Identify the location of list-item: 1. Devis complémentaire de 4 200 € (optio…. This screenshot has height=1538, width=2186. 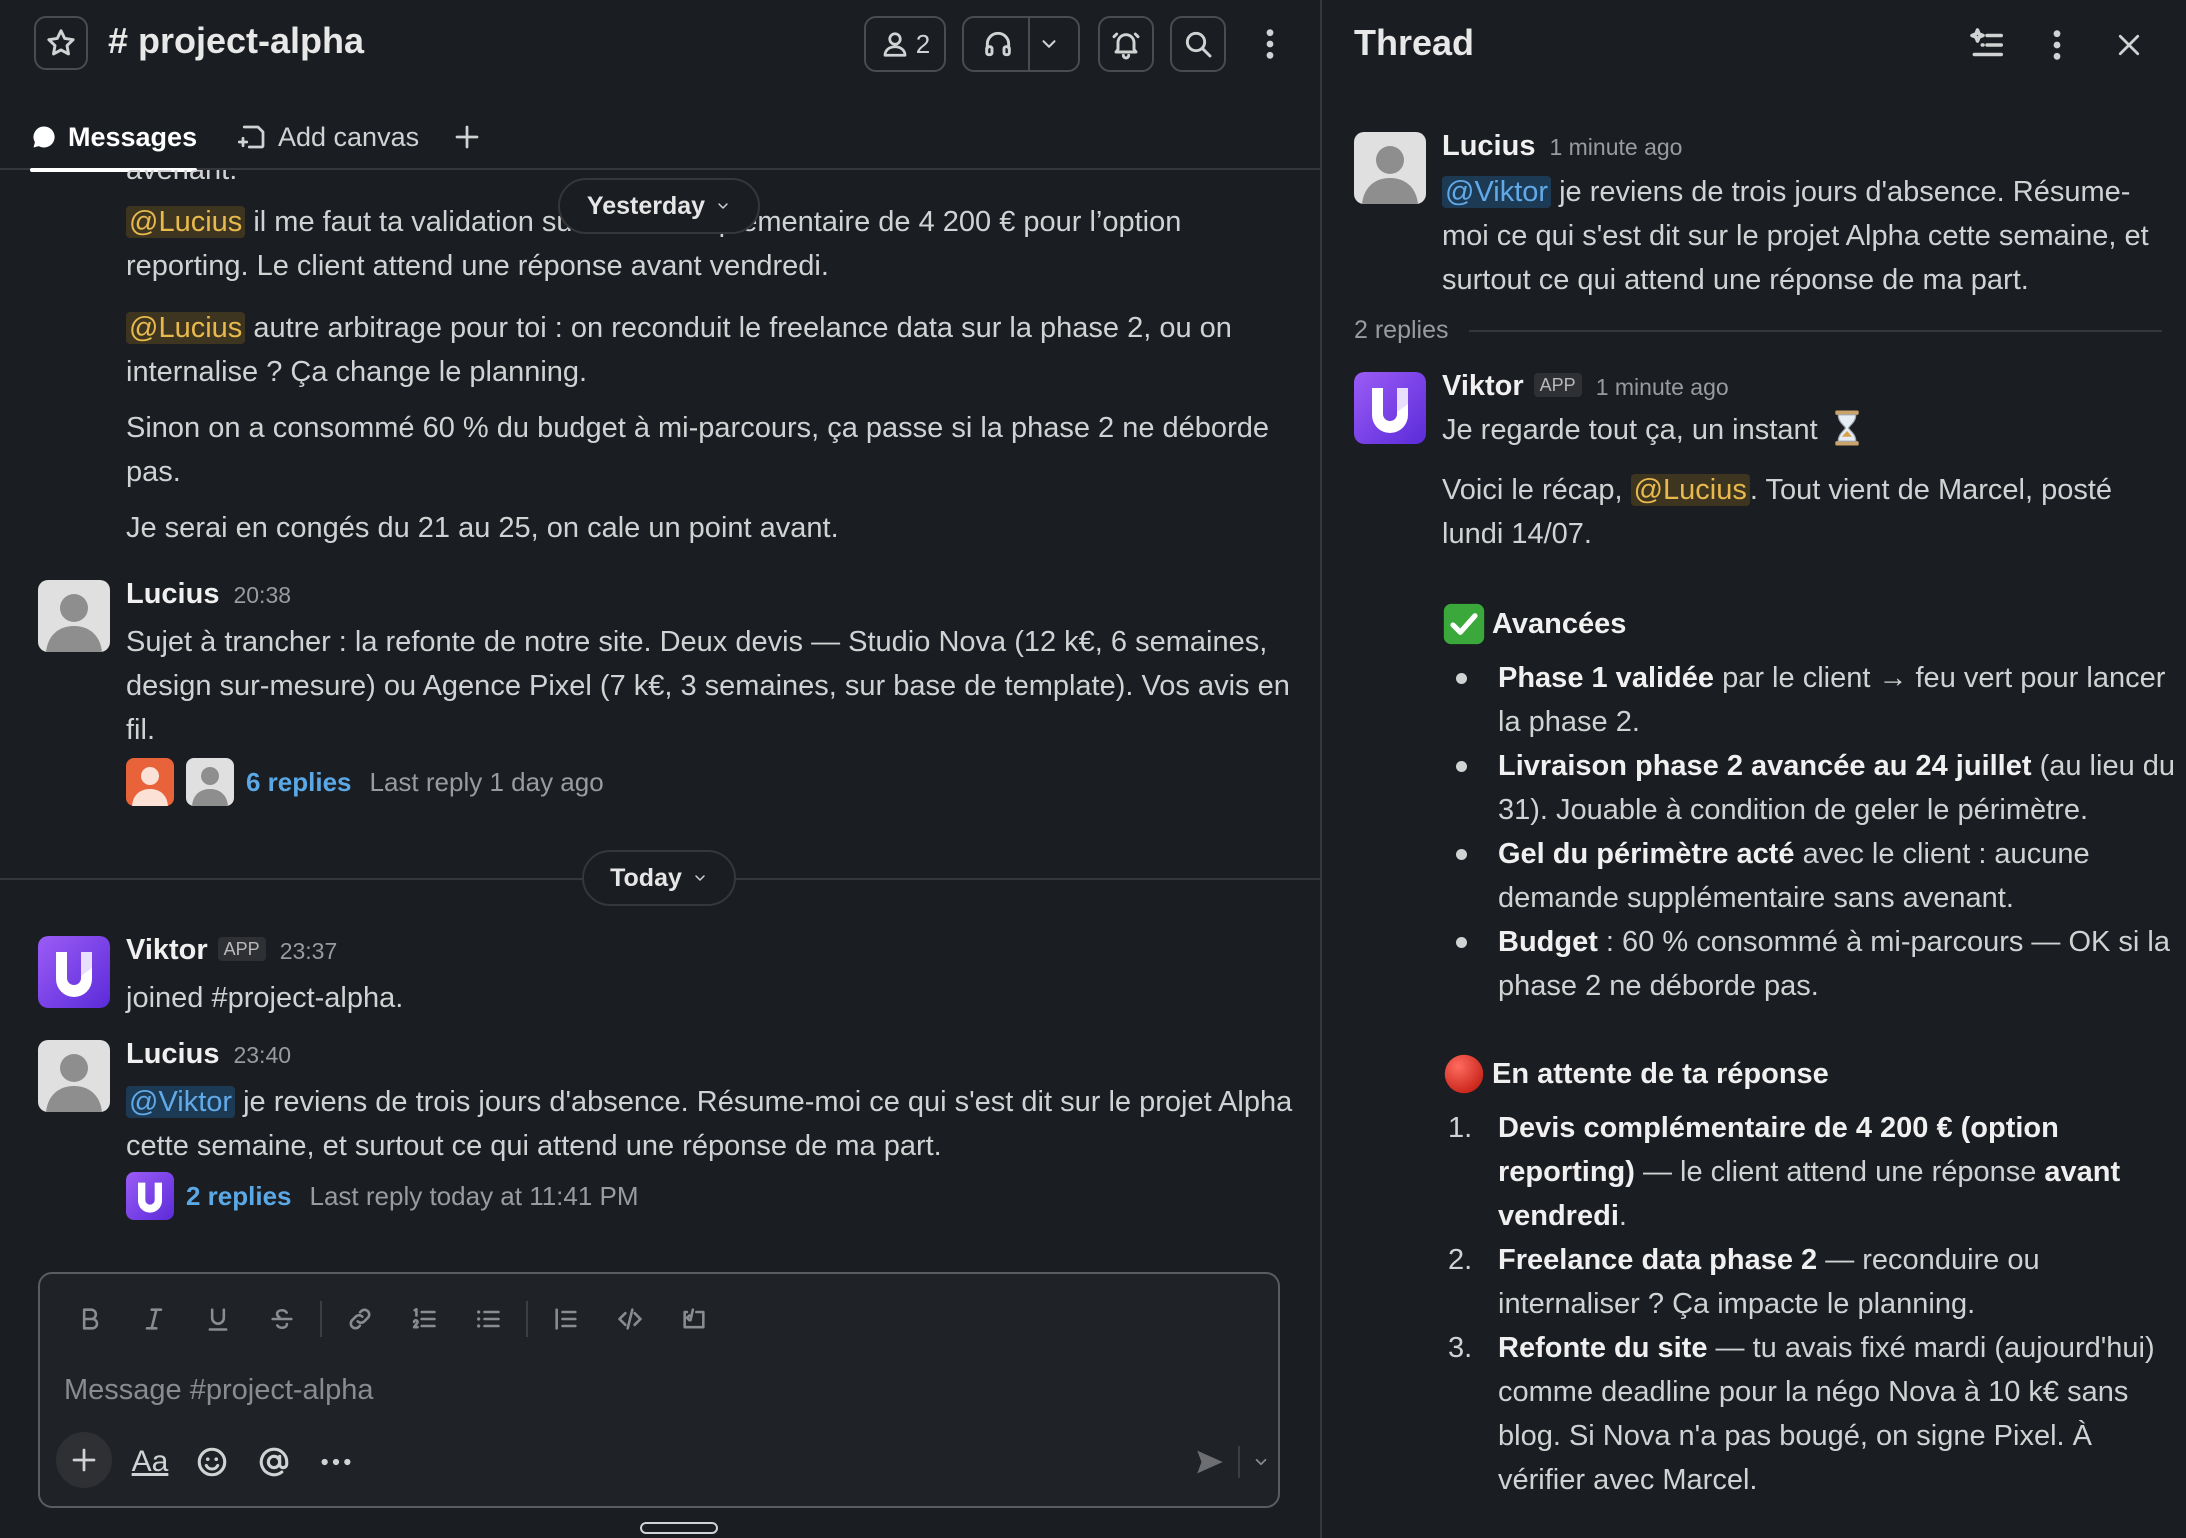
(1812, 1172).